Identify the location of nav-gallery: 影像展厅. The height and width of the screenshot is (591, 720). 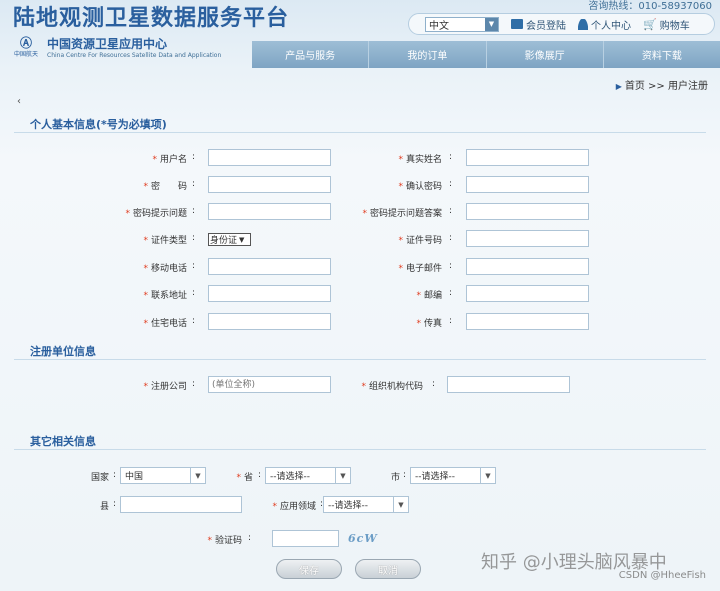
(544, 54).